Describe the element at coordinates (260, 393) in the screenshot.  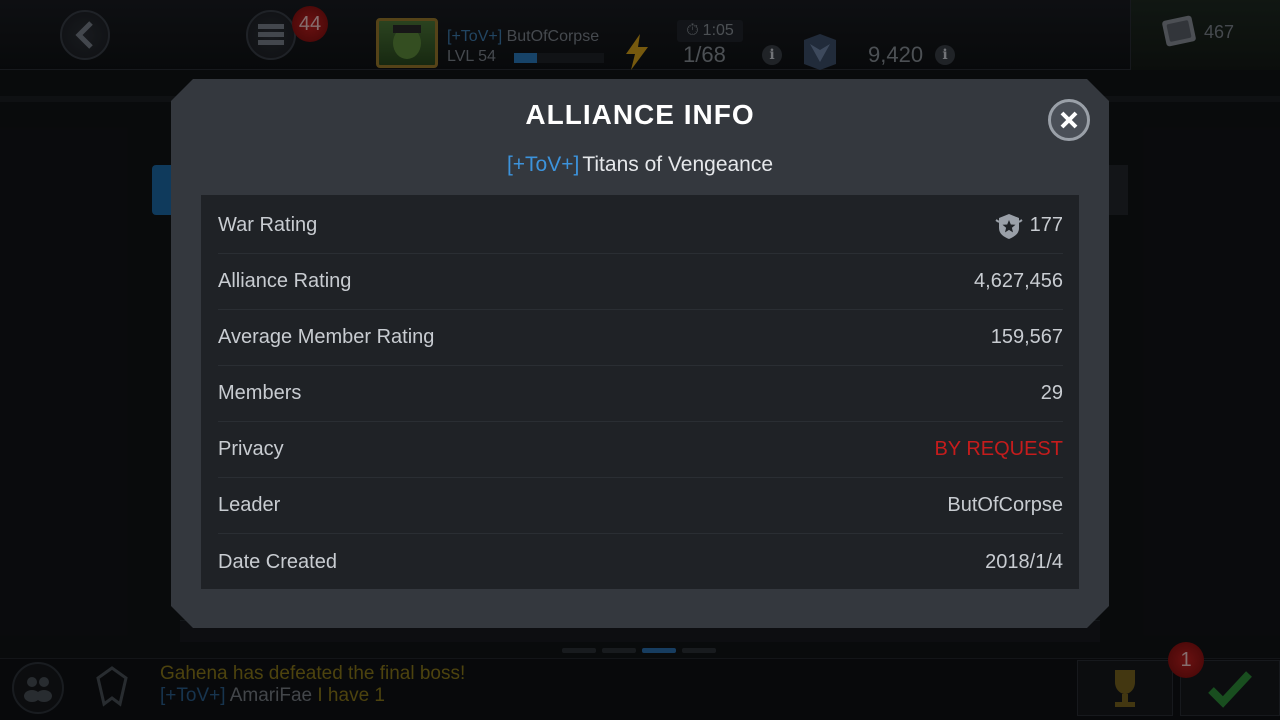
I see `row-label: Members` at that location.